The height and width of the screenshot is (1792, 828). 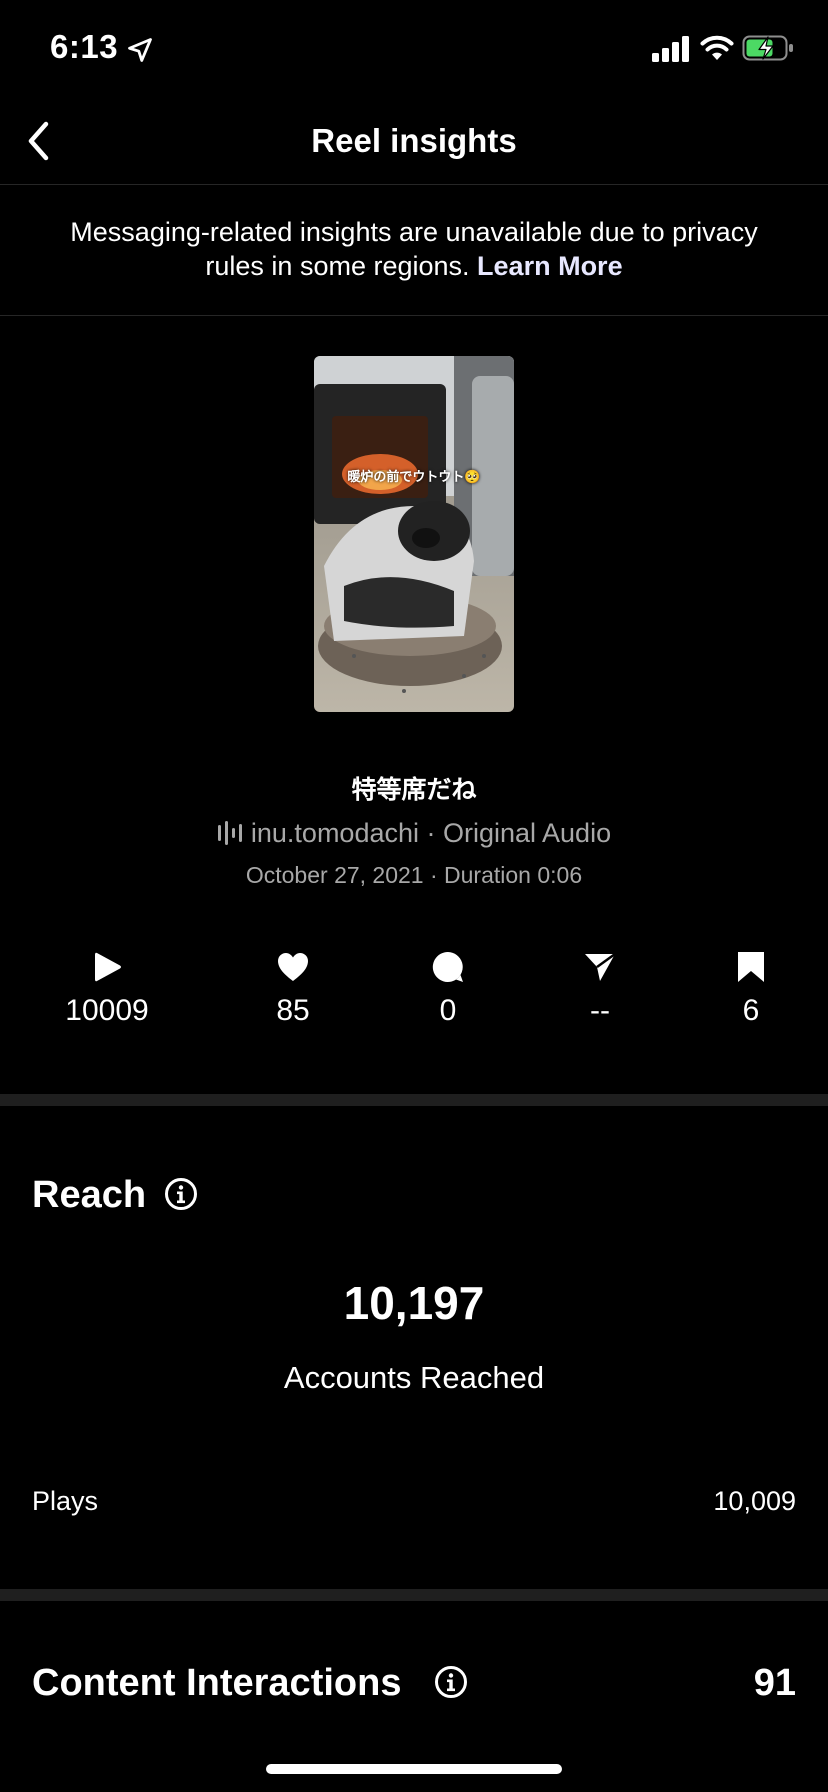 I want to click on status-bar: 6:13, so click(x=414, y=50).